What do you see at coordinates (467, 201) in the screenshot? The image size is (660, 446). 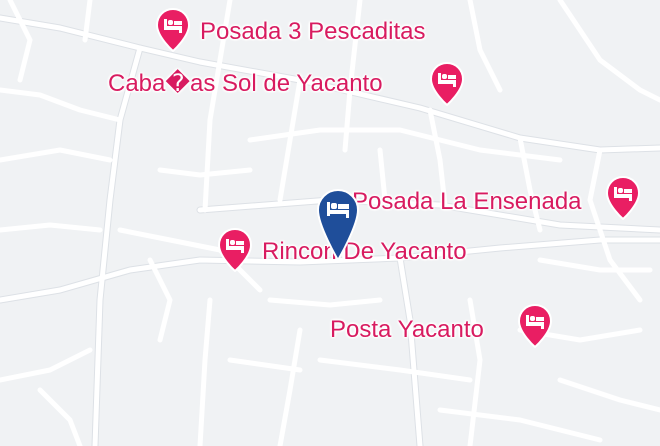 I see `place-label: Posada La Ensenada` at bounding box center [467, 201].